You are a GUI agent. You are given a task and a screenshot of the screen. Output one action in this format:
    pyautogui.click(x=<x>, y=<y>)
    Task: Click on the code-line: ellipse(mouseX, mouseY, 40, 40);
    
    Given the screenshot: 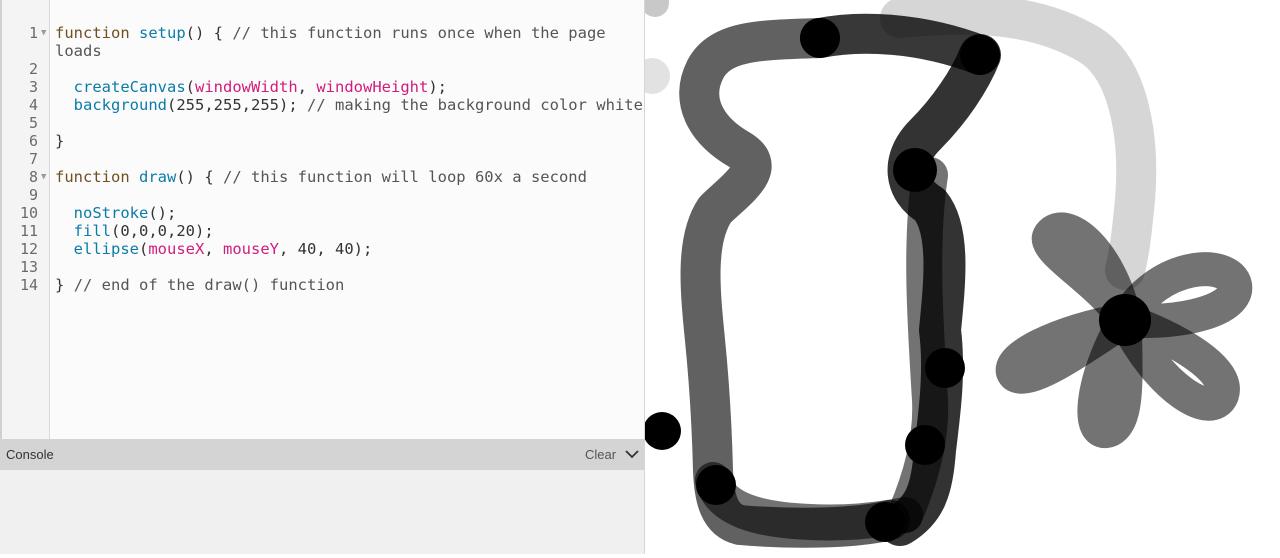 What is the action you would take?
    pyautogui.click(x=214, y=249)
    